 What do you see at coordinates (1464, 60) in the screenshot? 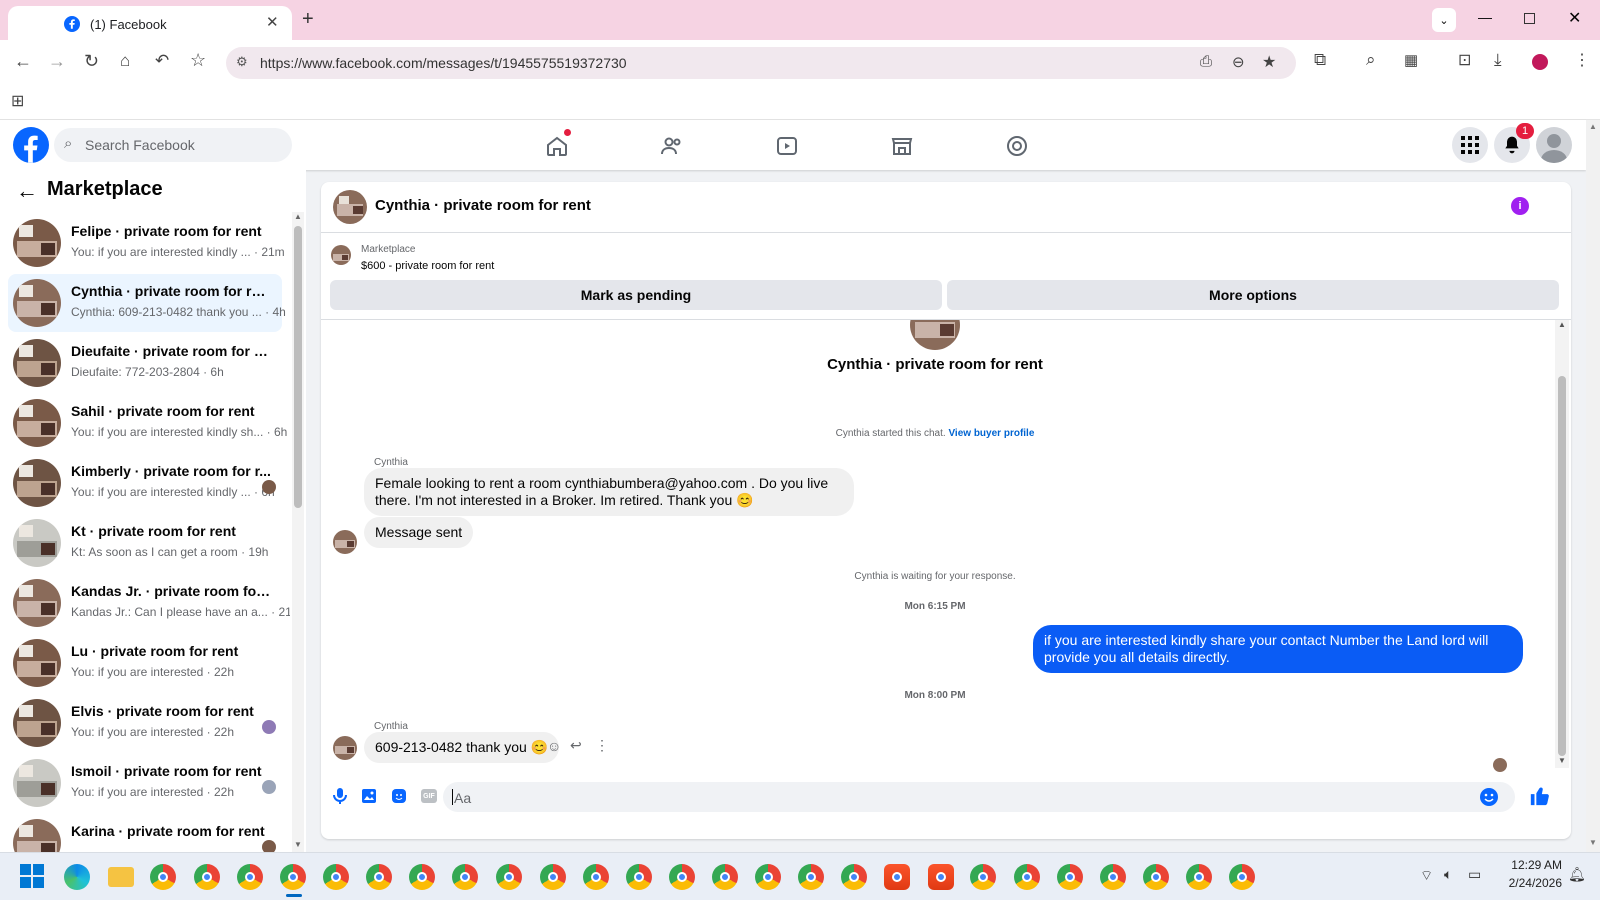
I see `crop-icon: ⊡` at bounding box center [1464, 60].